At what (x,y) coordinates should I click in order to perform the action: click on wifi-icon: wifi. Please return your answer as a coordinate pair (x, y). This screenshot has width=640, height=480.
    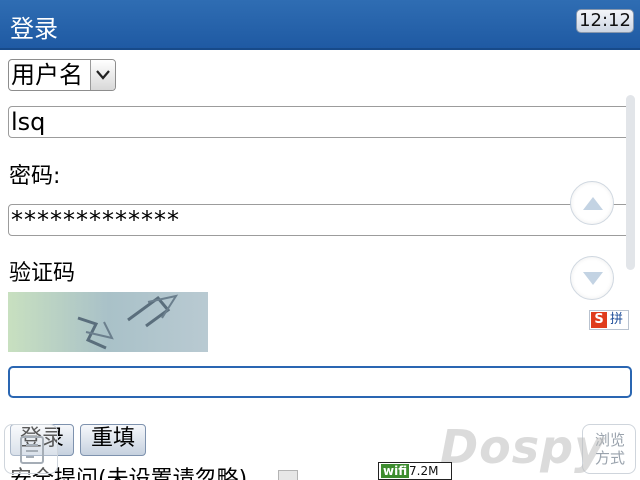
    Looking at the image, I should click on (395, 471).